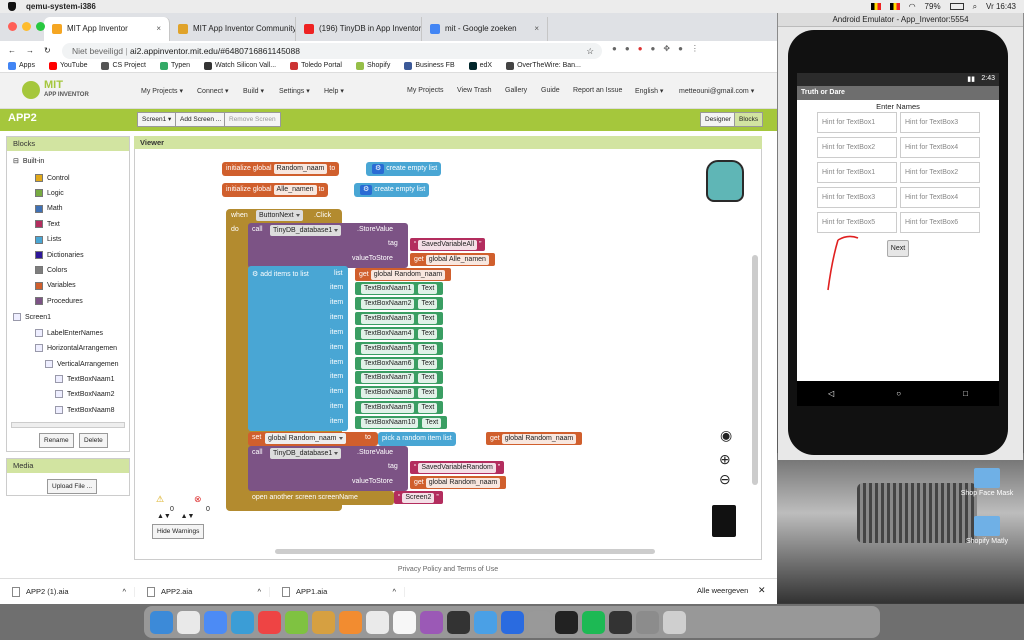 The height and width of the screenshot is (640, 1024). What do you see at coordinates (337, 591) in the screenshot?
I see `download-item: APP1.aia ^` at bounding box center [337, 591].